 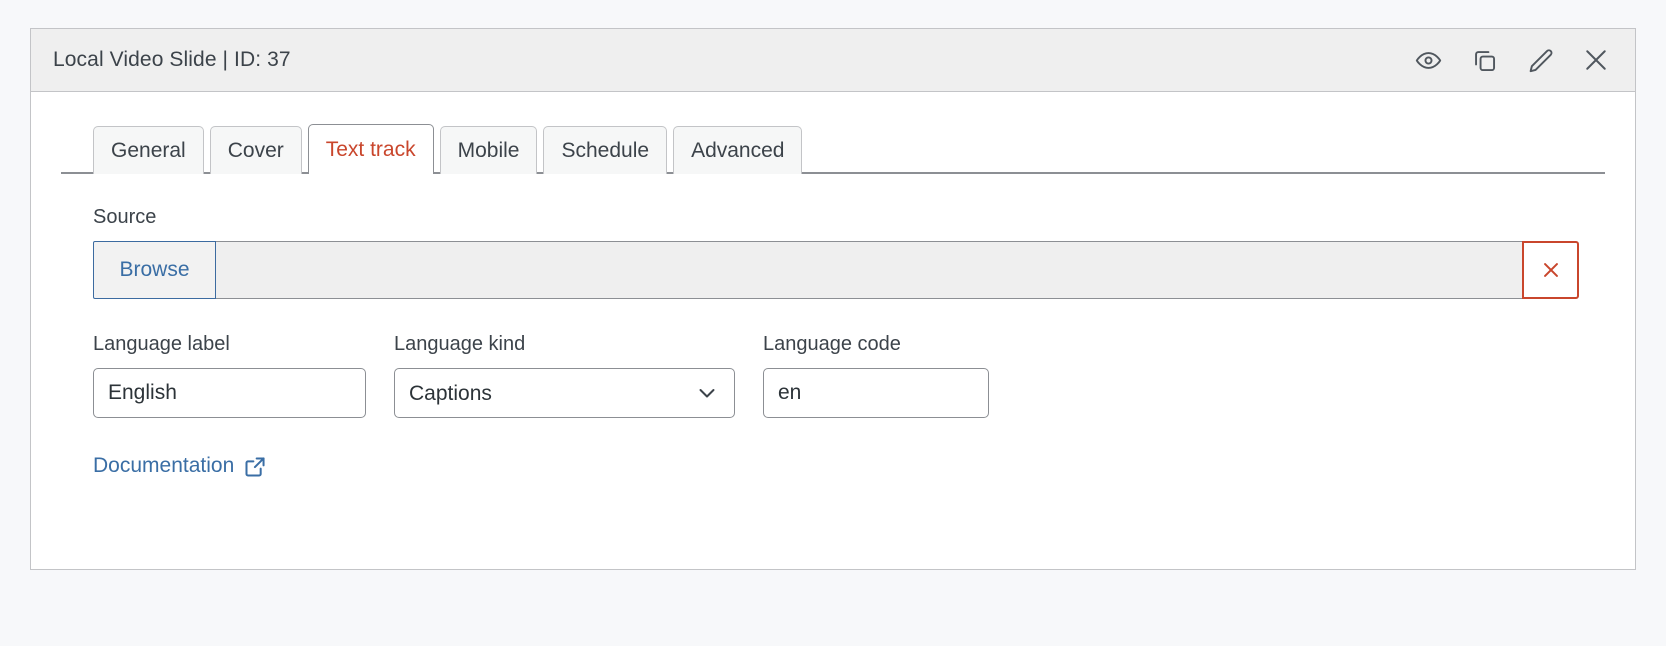 What do you see at coordinates (1596, 60) in the screenshot?
I see `close-icon` at bounding box center [1596, 60].